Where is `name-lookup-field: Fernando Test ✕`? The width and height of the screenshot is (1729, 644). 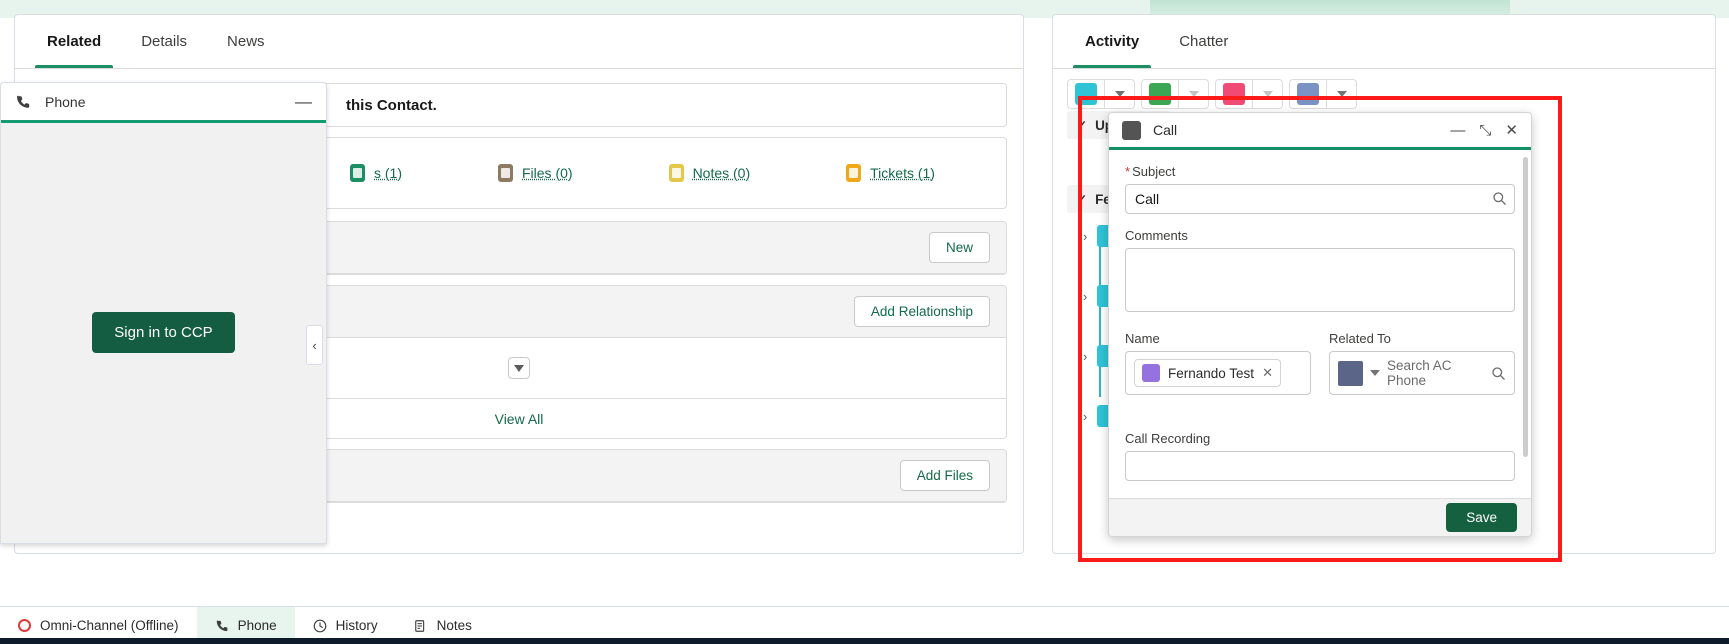 name-lookup-field: Fernando Test ✕ is located at coordinates (1218, 373).